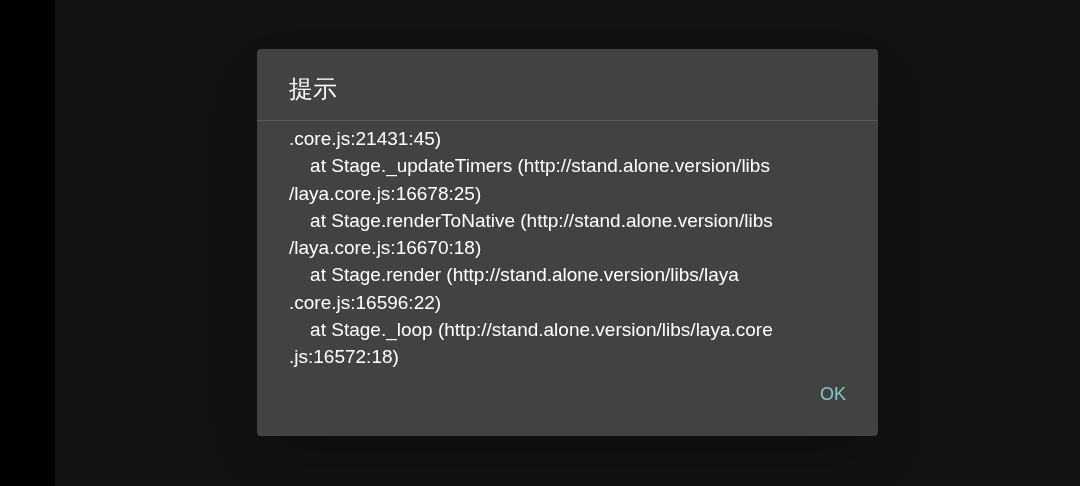 The image size is (1080, 486). What do you see at coordinates (833, 394) in the screenshot?
I see `ok-button: OK` at bounding box center [833, 394].